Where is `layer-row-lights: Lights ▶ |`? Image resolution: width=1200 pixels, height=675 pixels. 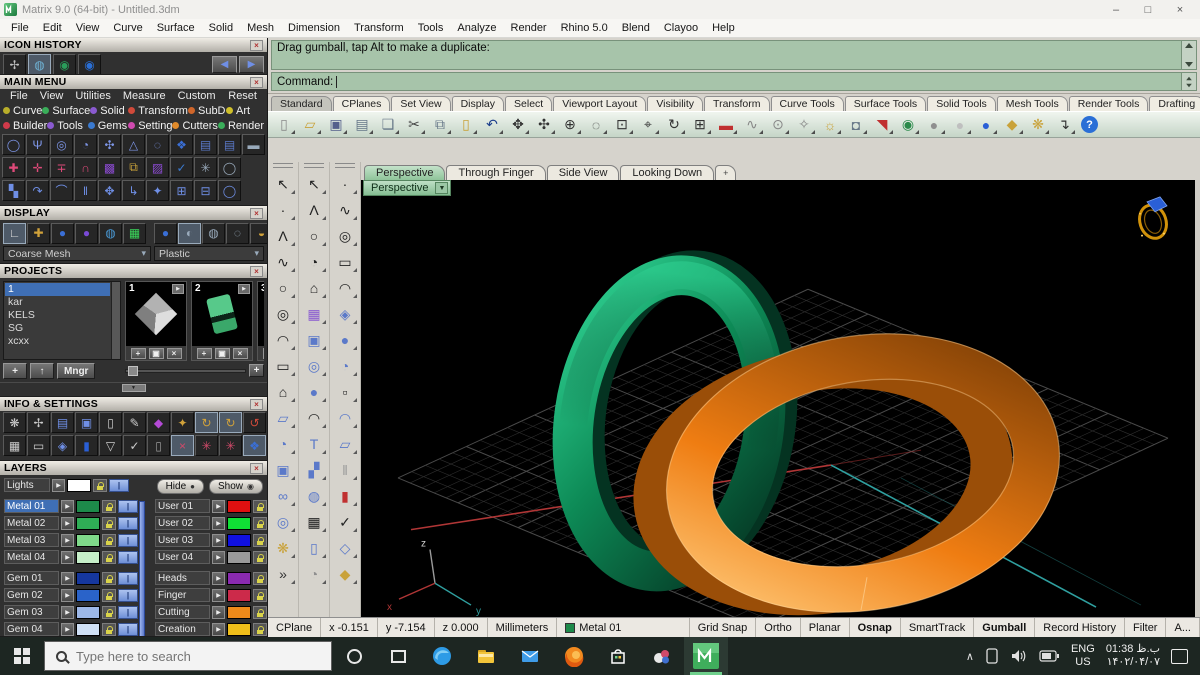 layer-row-lights: Lights ▶ | is located at coordinates (66, 485).